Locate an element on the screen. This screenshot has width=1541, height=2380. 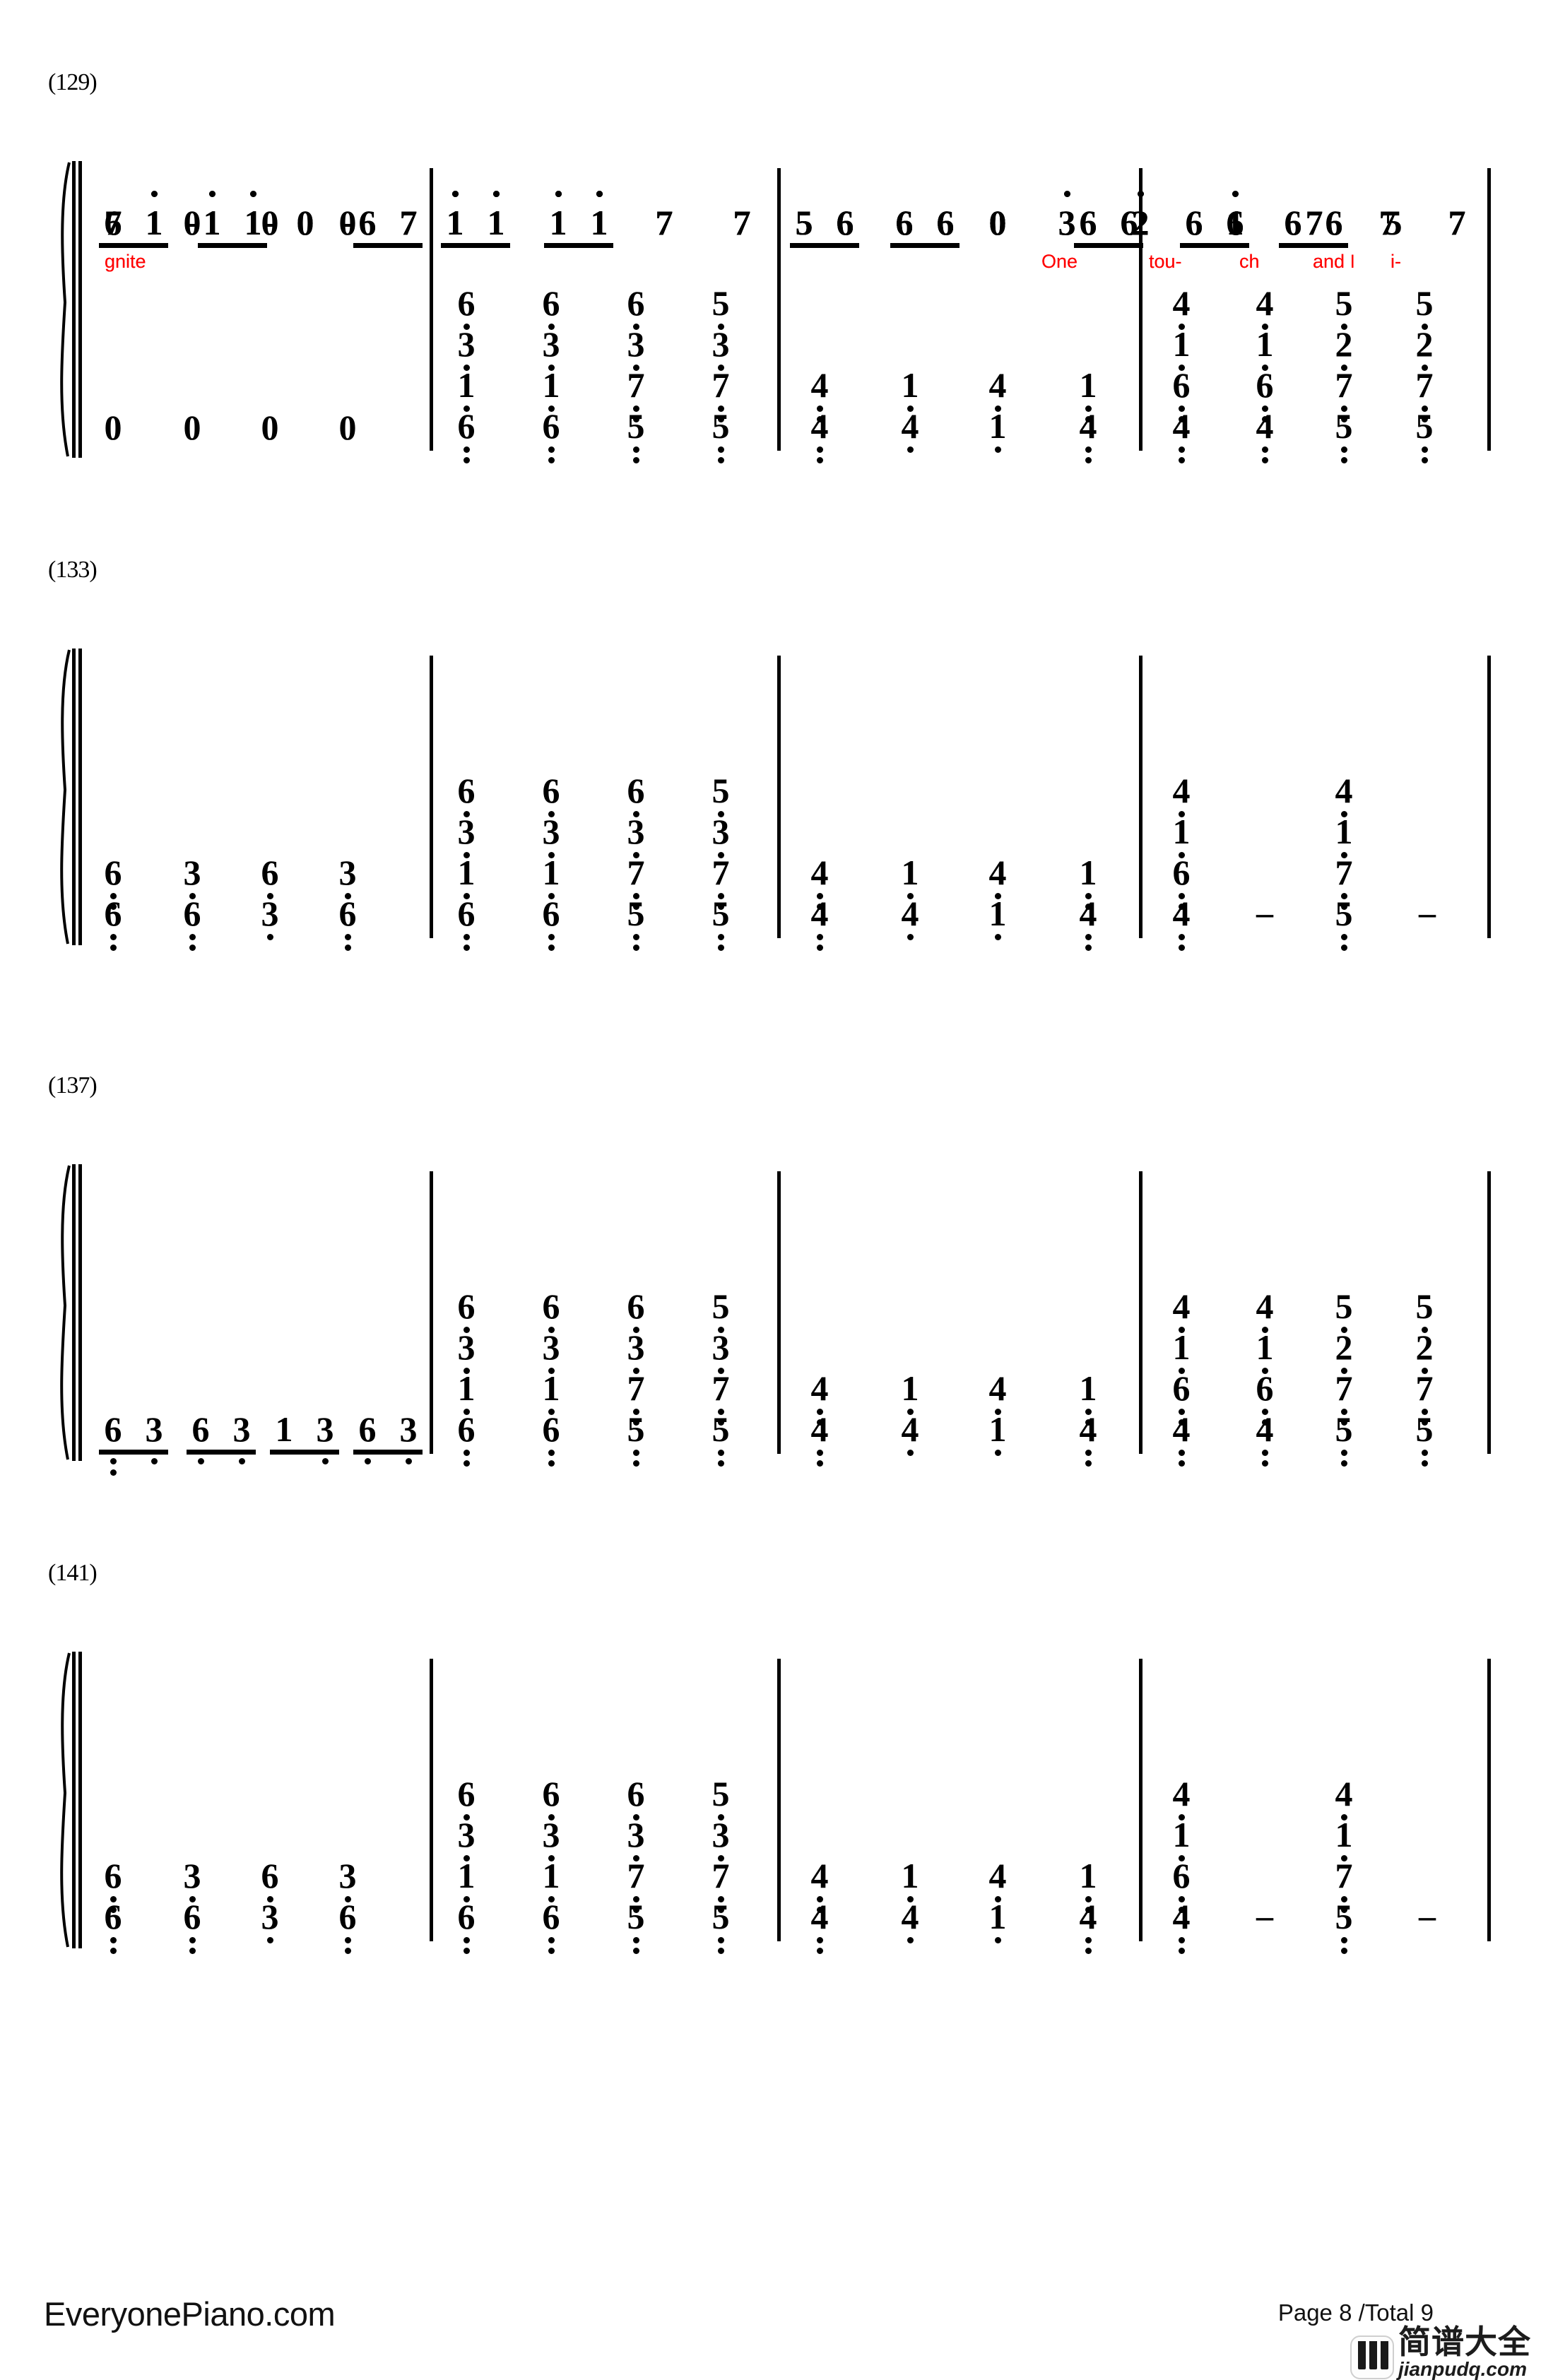
bass-sustain-dash: – is located at coordinates (1427, 1917).